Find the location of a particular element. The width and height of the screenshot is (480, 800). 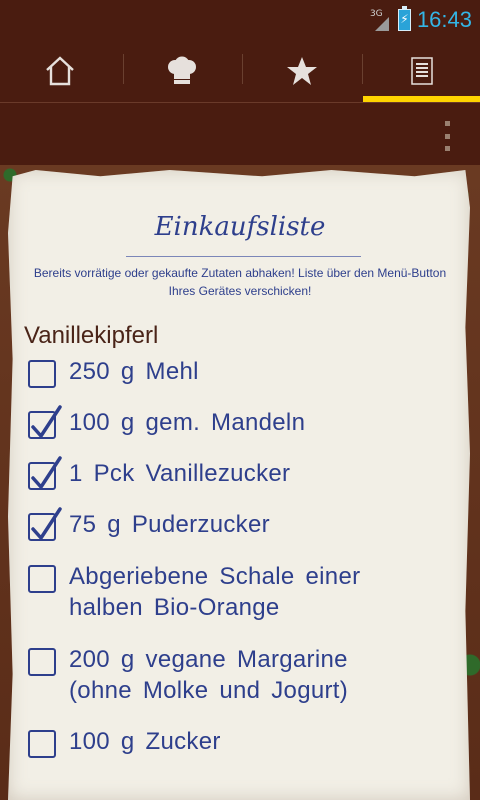

status-icons: 3G ⚡ 16:43 is located at coordinates (421, 20).